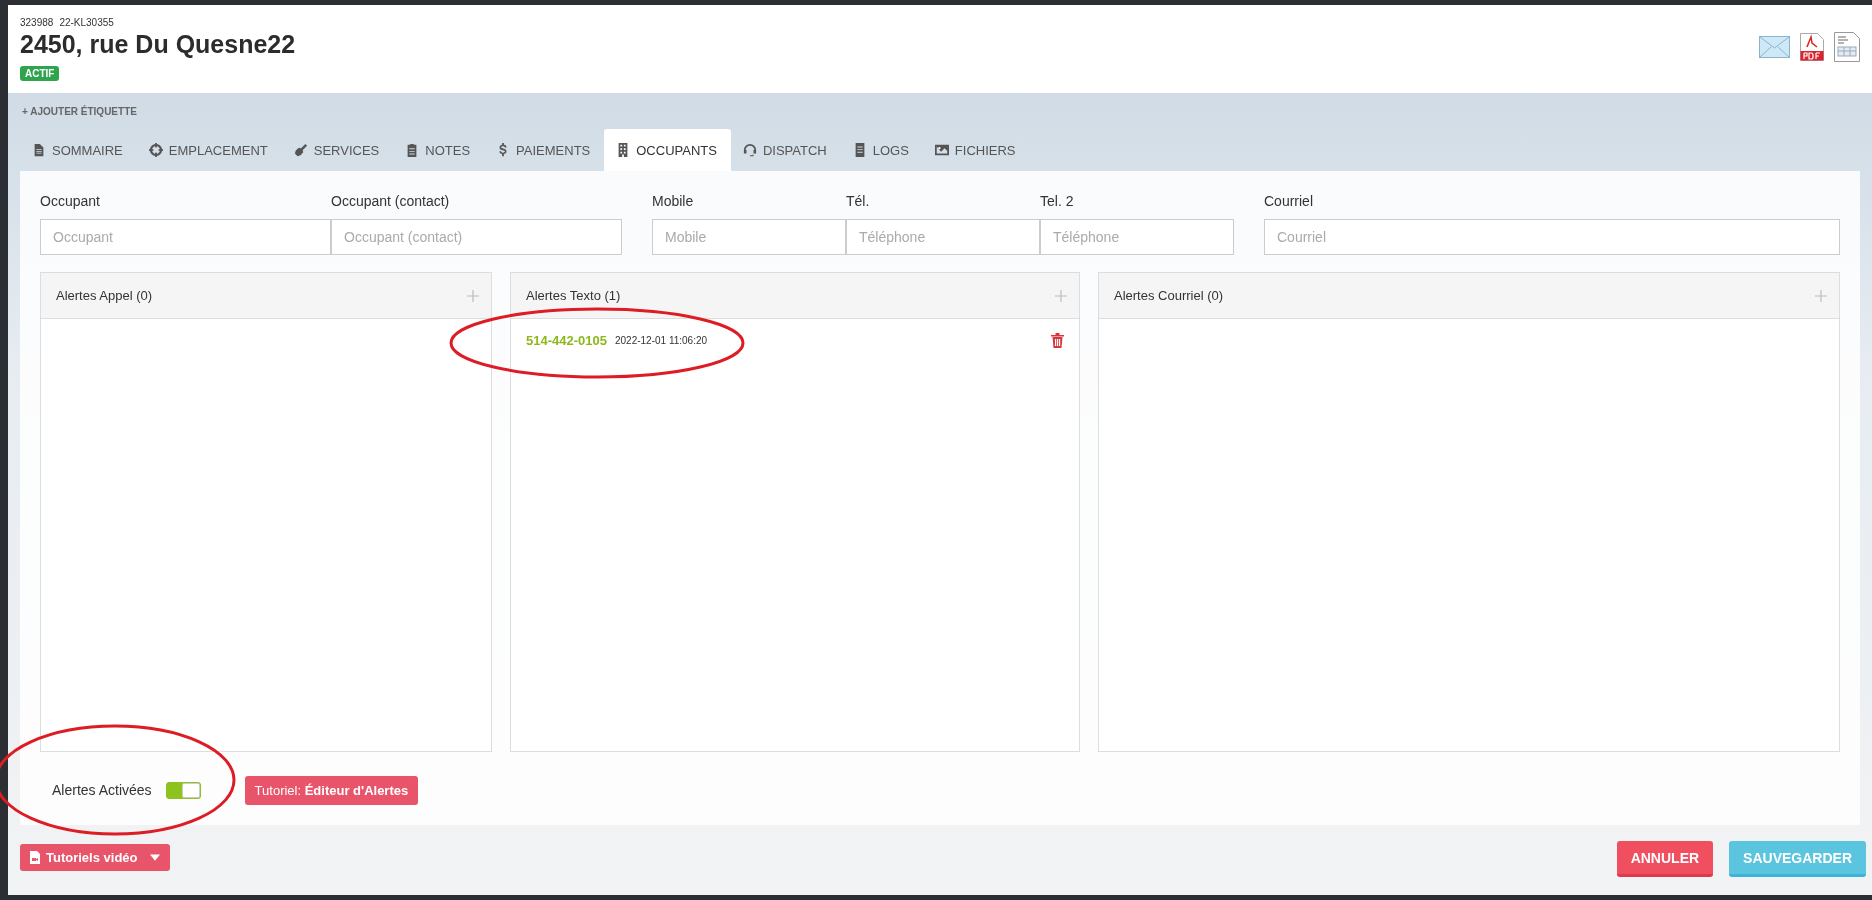 The image size is (1872, 900). What do you see at coordinates (104, 295) in the screenshot?
I see `panel-title: Alertes Appel (0)` at bounding box center [104, 295].